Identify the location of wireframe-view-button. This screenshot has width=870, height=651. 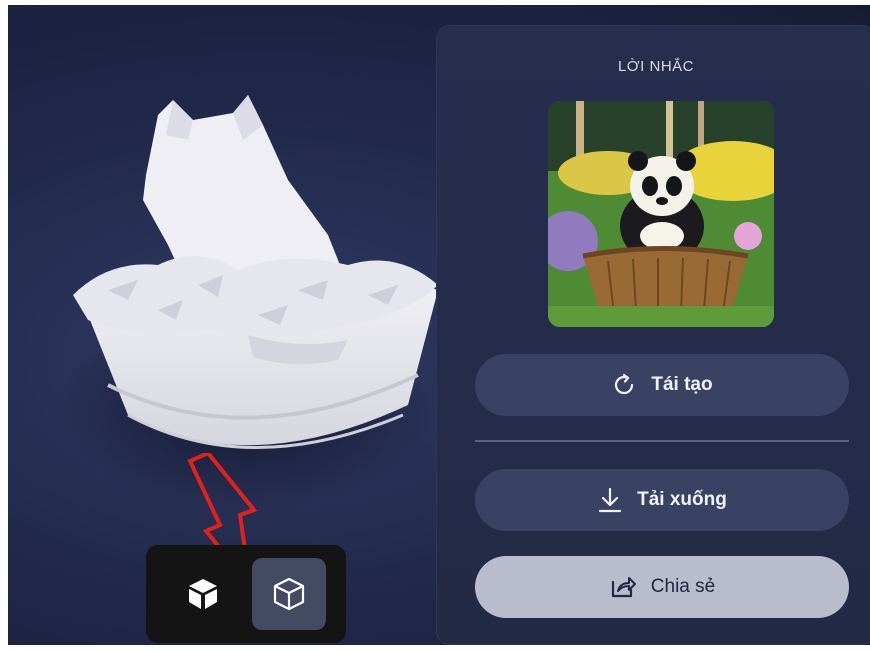
(289, 594).